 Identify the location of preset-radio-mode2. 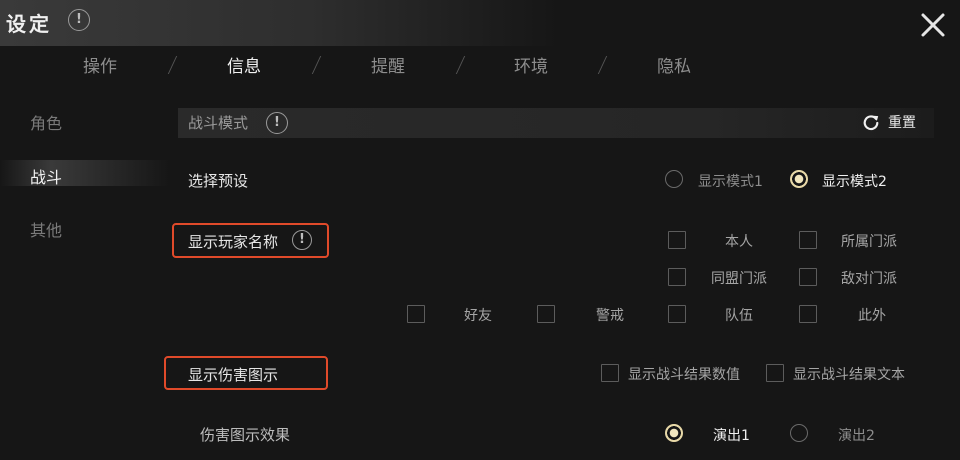
(799, 179).